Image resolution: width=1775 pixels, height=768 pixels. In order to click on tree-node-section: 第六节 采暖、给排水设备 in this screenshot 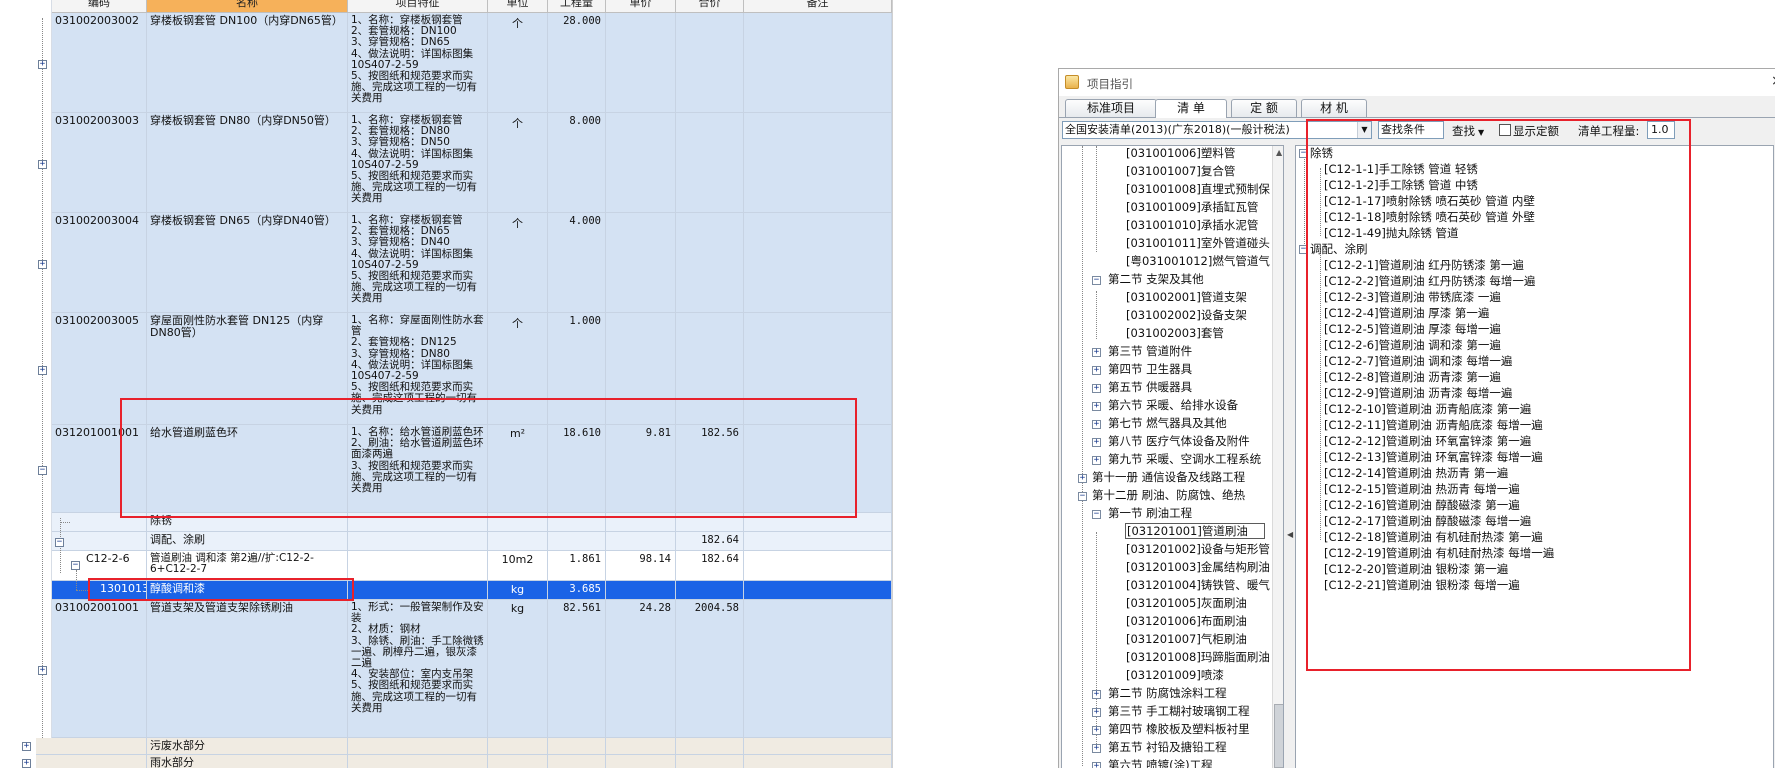, I will do `click(1173, 405)`.